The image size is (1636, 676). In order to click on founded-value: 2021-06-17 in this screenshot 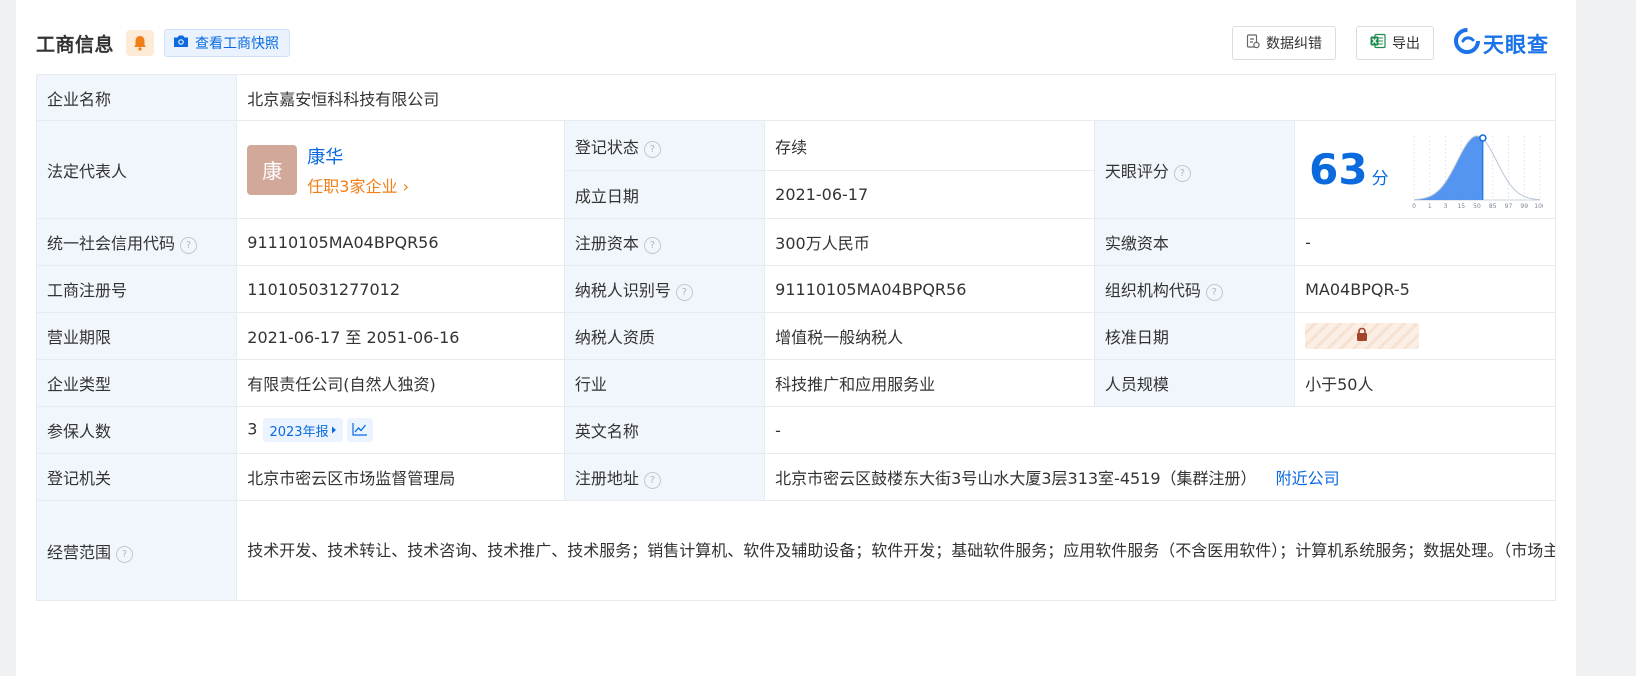, I will do `click(929, 194)`.